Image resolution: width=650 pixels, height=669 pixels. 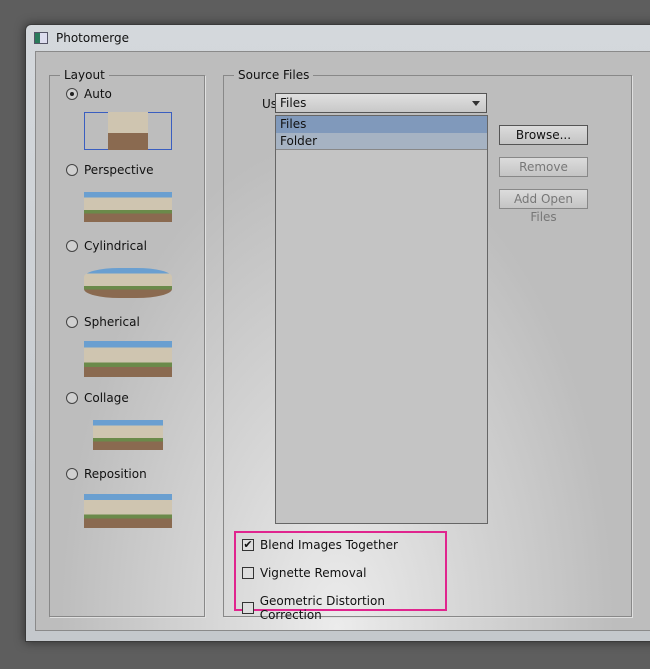 I want to click on window-title: Photomerge, so click(x=93, y=38).